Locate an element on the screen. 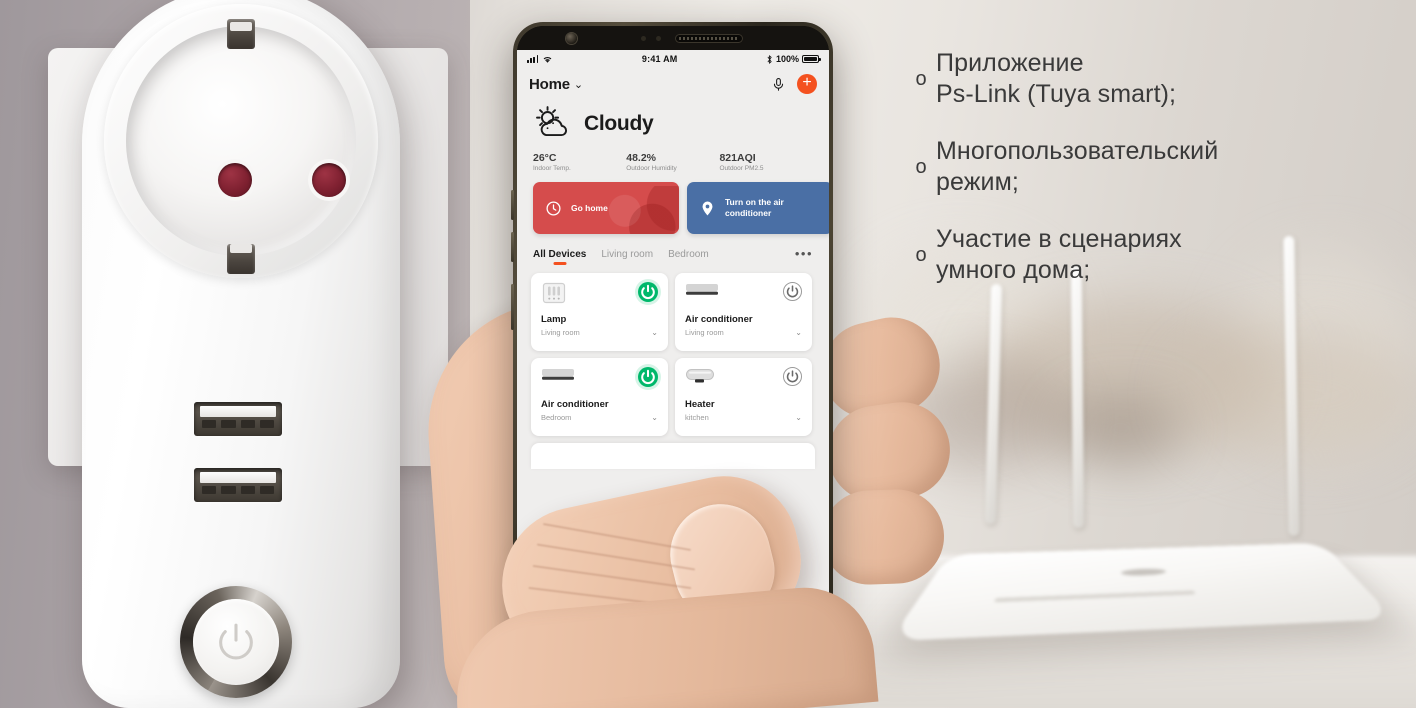  weather-stat: 48.2% Outdoor Humidity is located at coordinates (672, 162).